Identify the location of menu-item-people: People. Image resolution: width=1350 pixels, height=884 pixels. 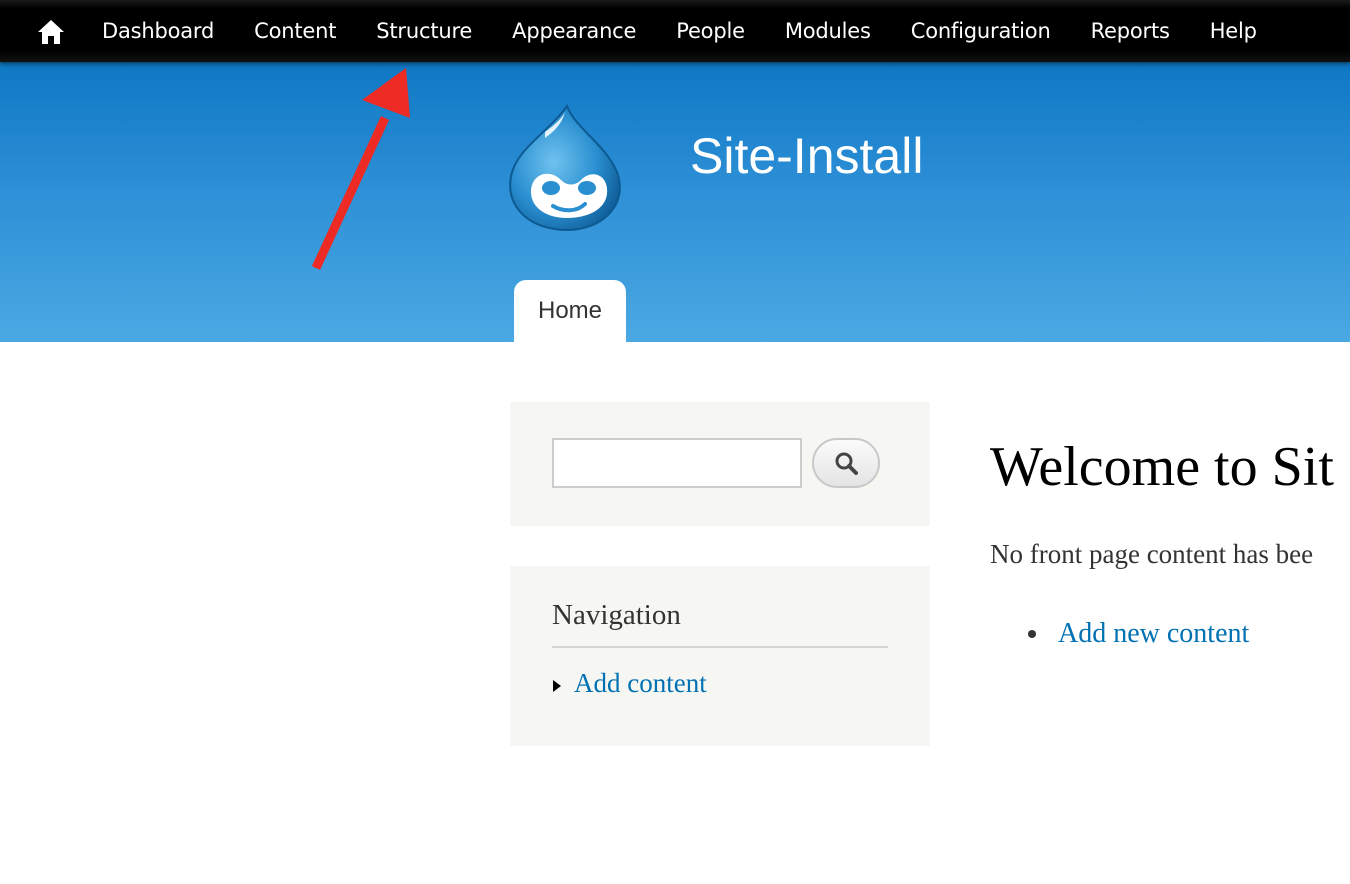
(710, 31).